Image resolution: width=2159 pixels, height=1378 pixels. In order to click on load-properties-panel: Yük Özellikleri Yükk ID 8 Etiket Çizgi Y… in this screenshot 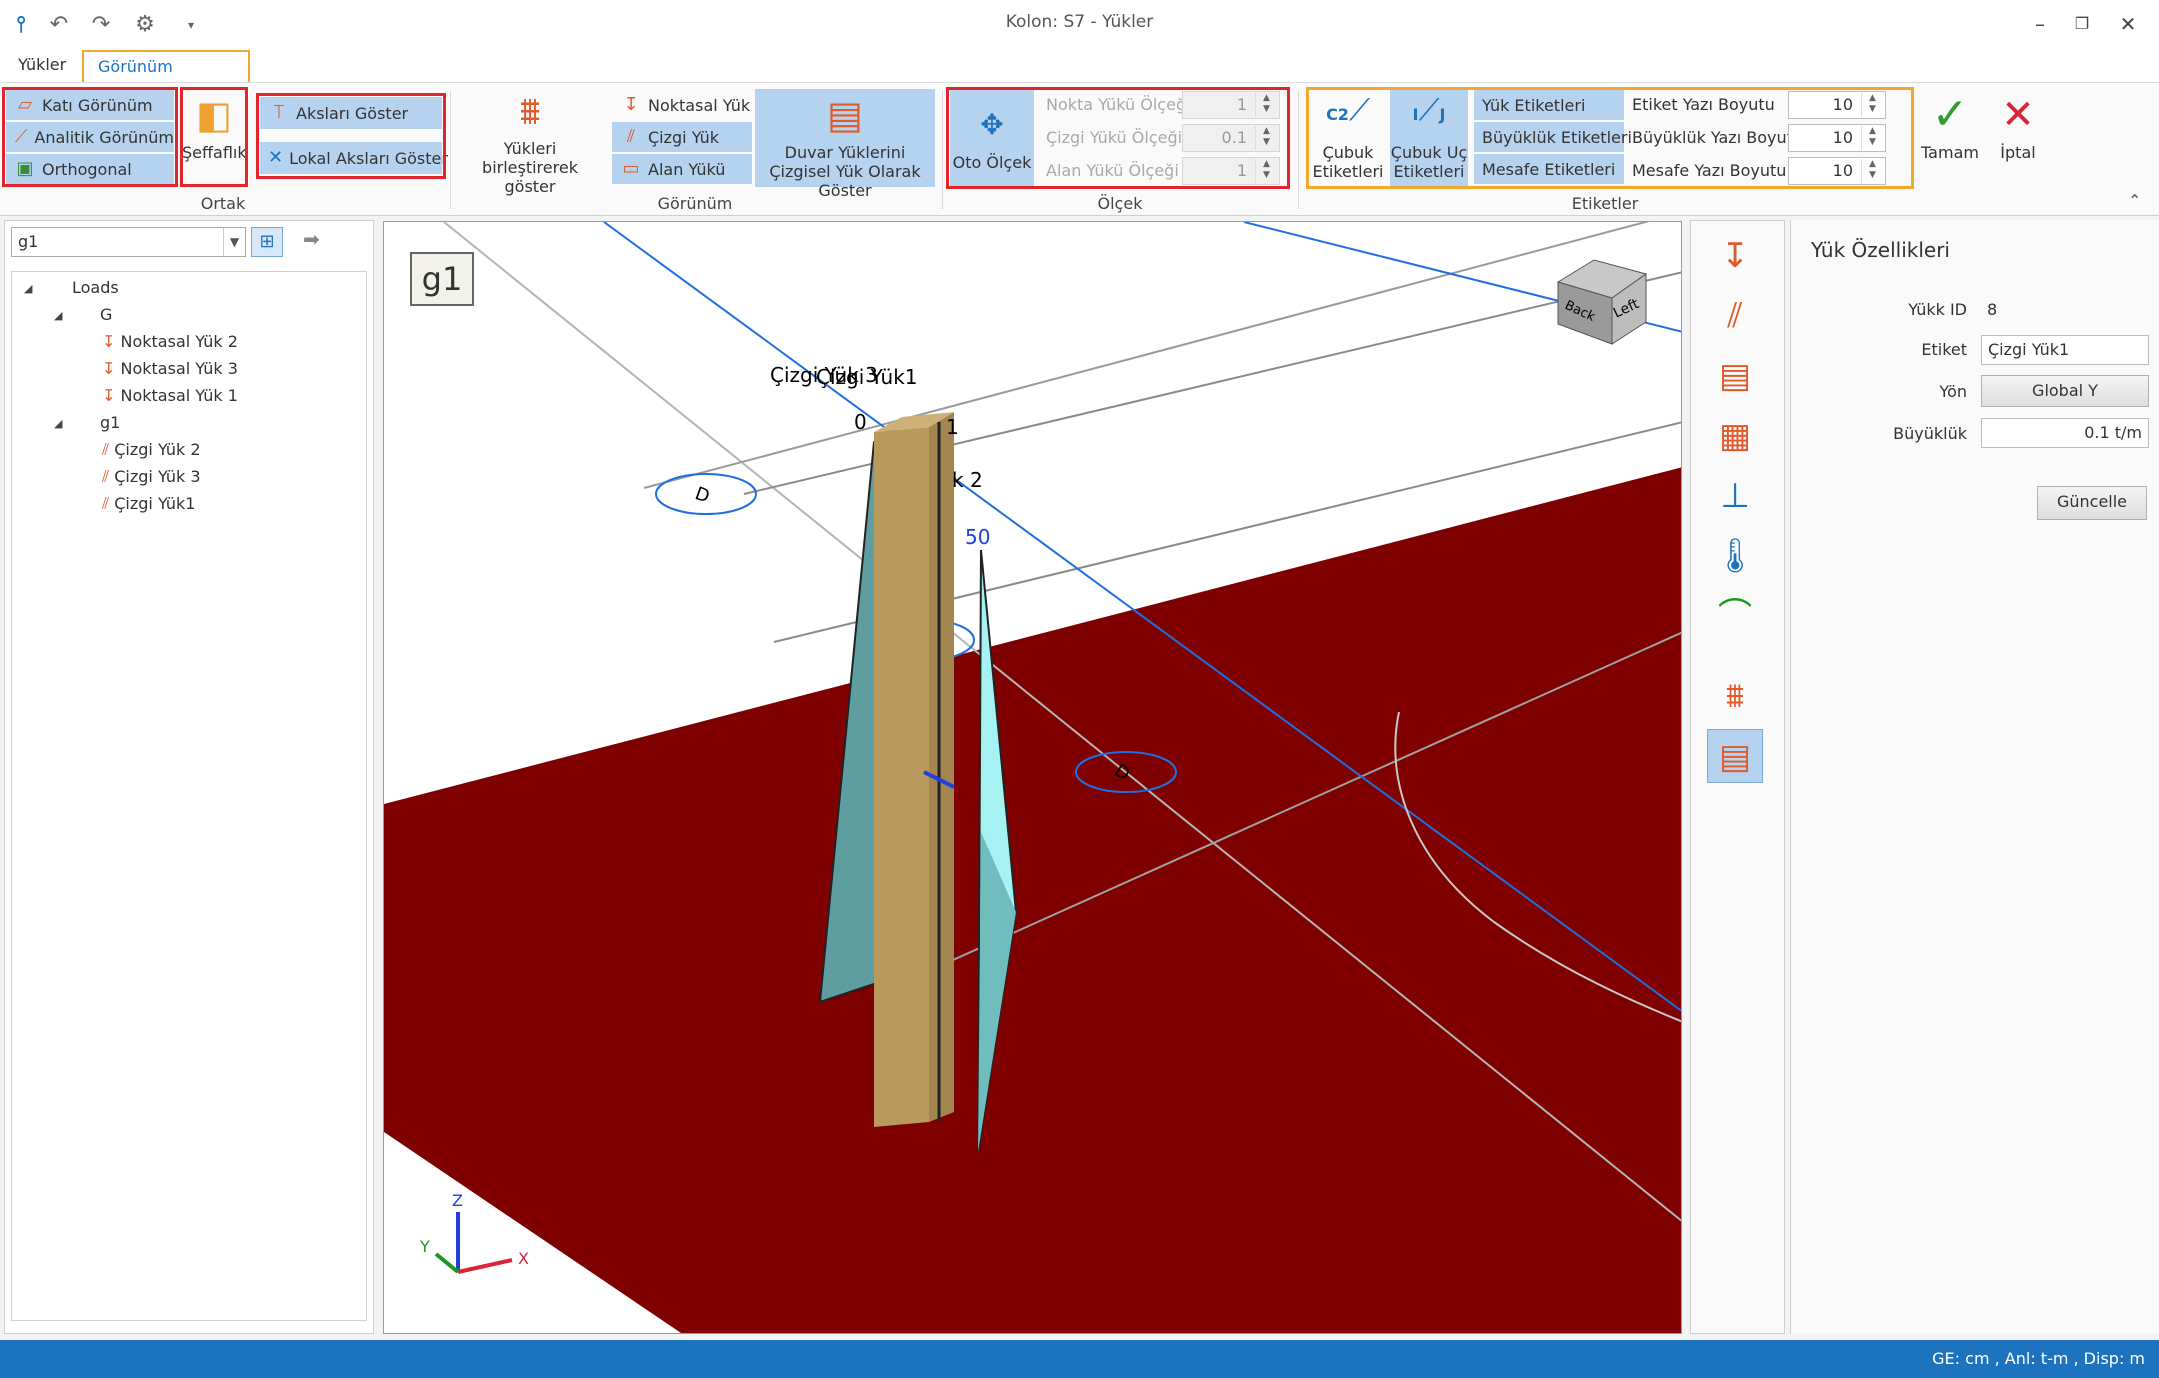, I will do `click(1974, 777)`.